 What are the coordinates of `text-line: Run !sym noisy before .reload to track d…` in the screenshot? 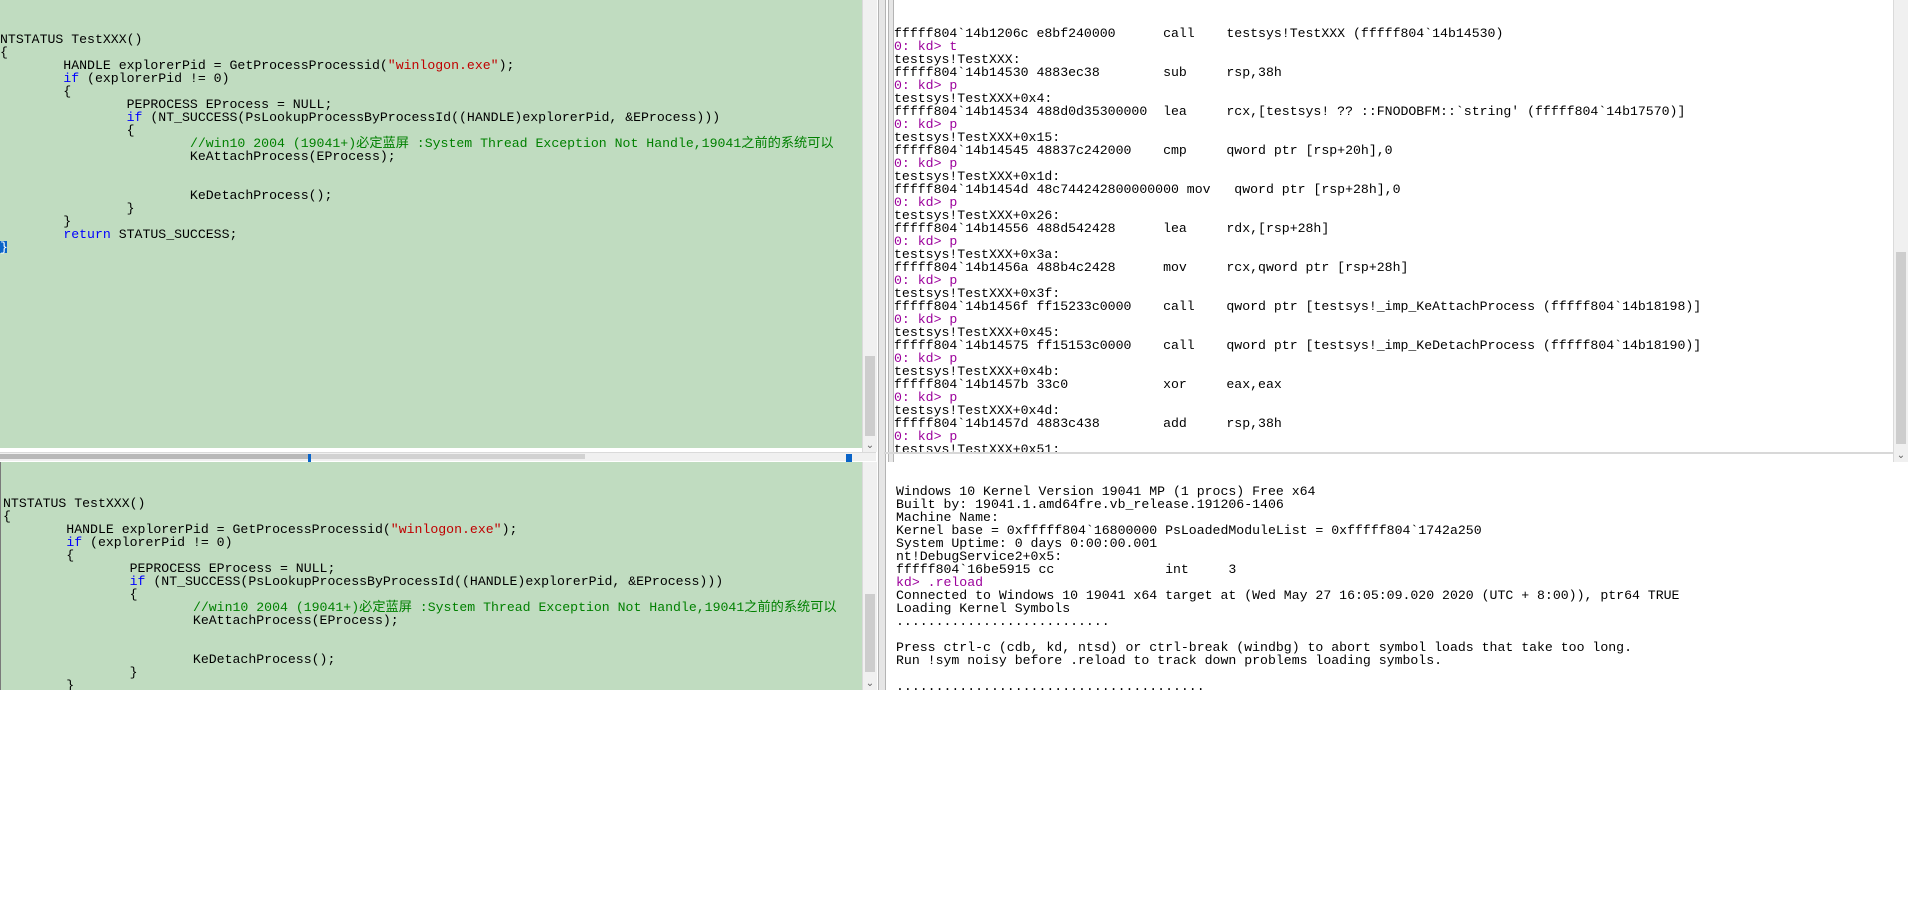 It's located at (1336, 660).